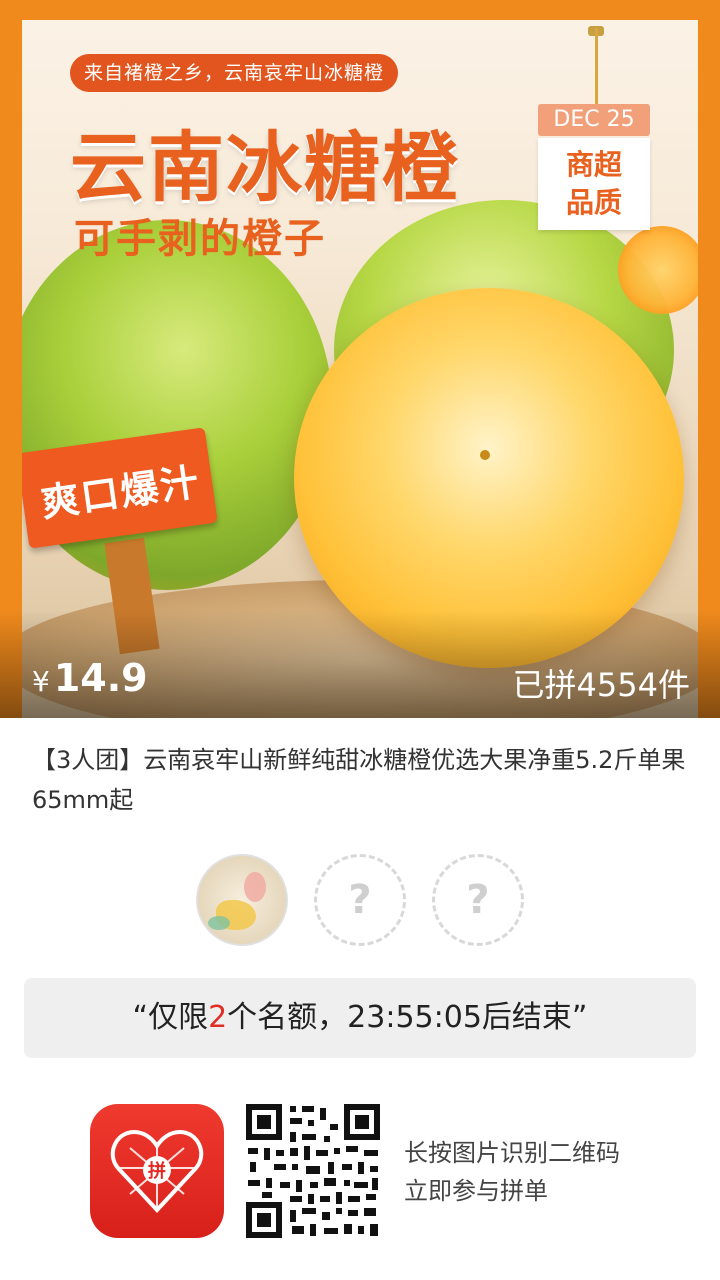 The height and width of the screenshot is (1280, 720). What do you see at coordinates (234, 73) in the screenshot?
I see `origin-tag: 来自褚橙之乡，云南哀牢山冰糖橙` at bounding box center [234, 73].